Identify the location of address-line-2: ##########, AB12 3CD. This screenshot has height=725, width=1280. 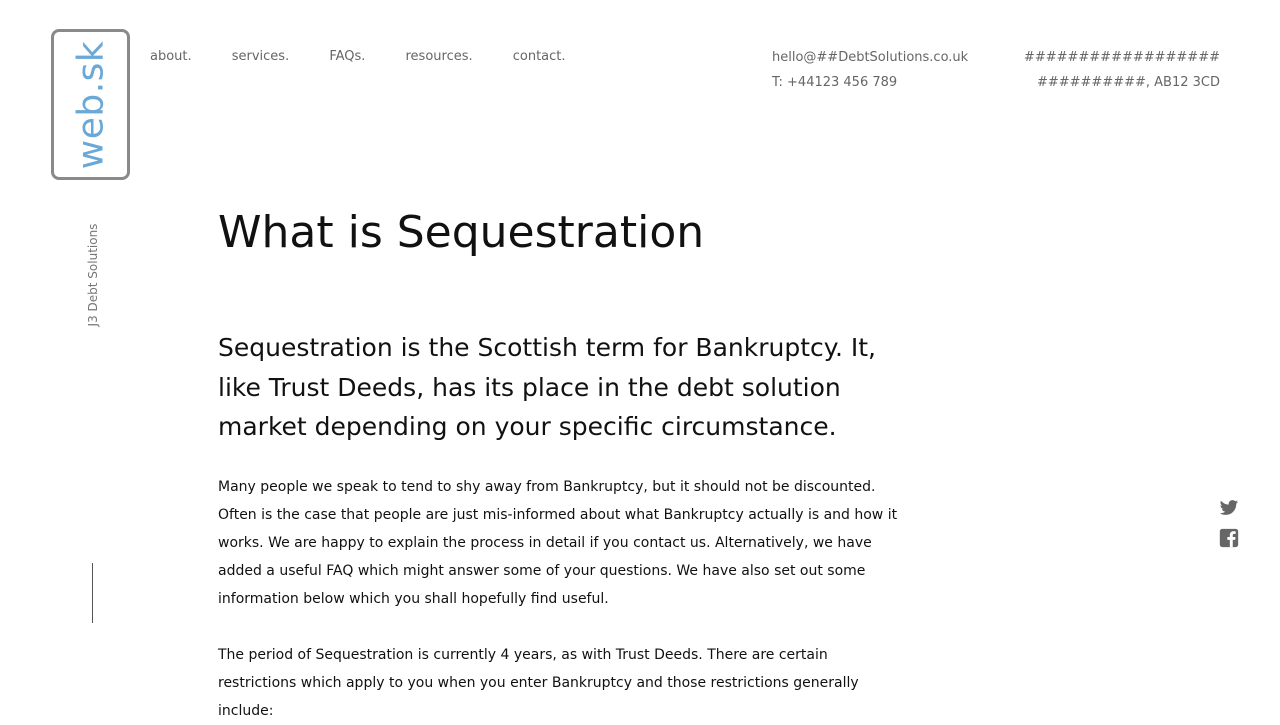
(1128, 82).